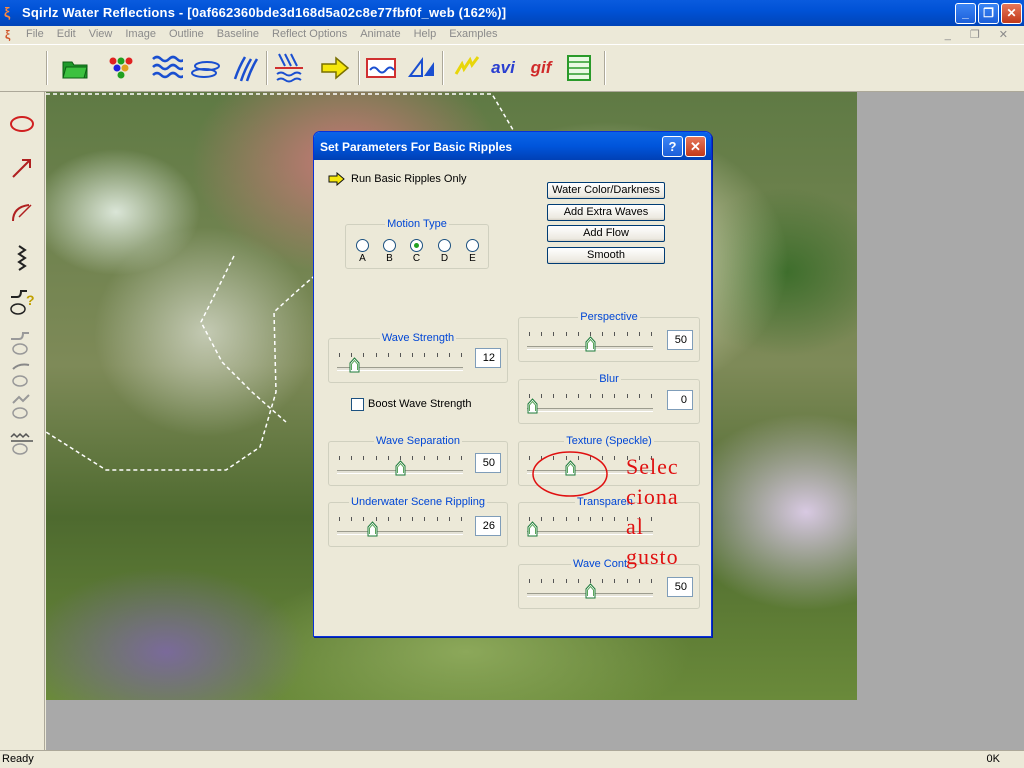 The height and width of the screenshot is (768, 1024). I want to click on menu-help: Help, so click(425, 34).